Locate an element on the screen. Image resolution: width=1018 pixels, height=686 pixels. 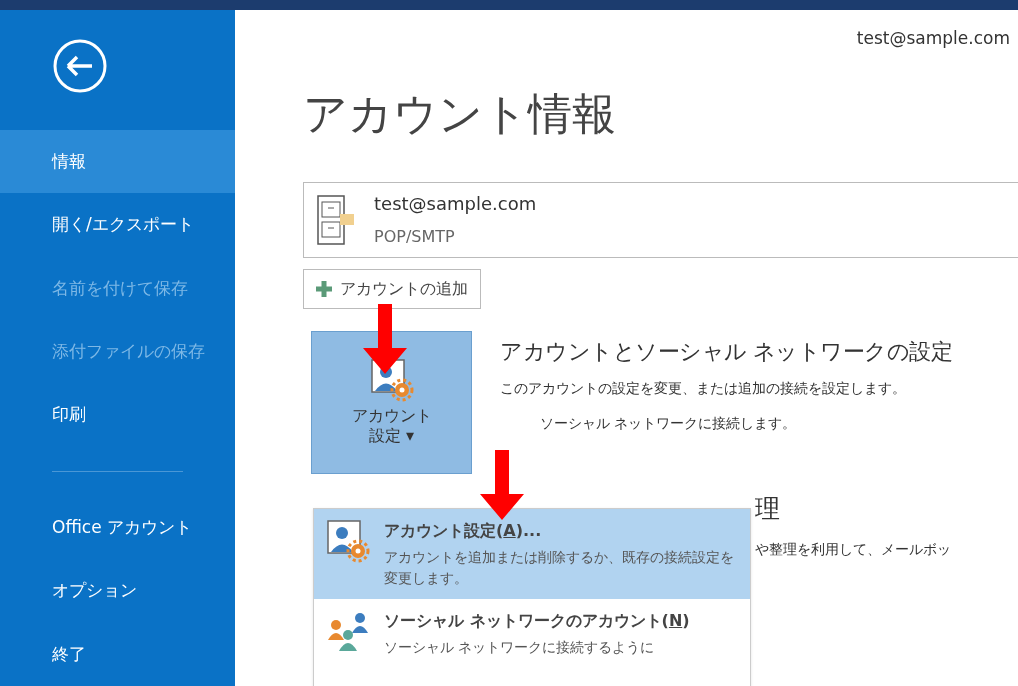
sidebar-item: オプション is located at coordinates (117, 591).